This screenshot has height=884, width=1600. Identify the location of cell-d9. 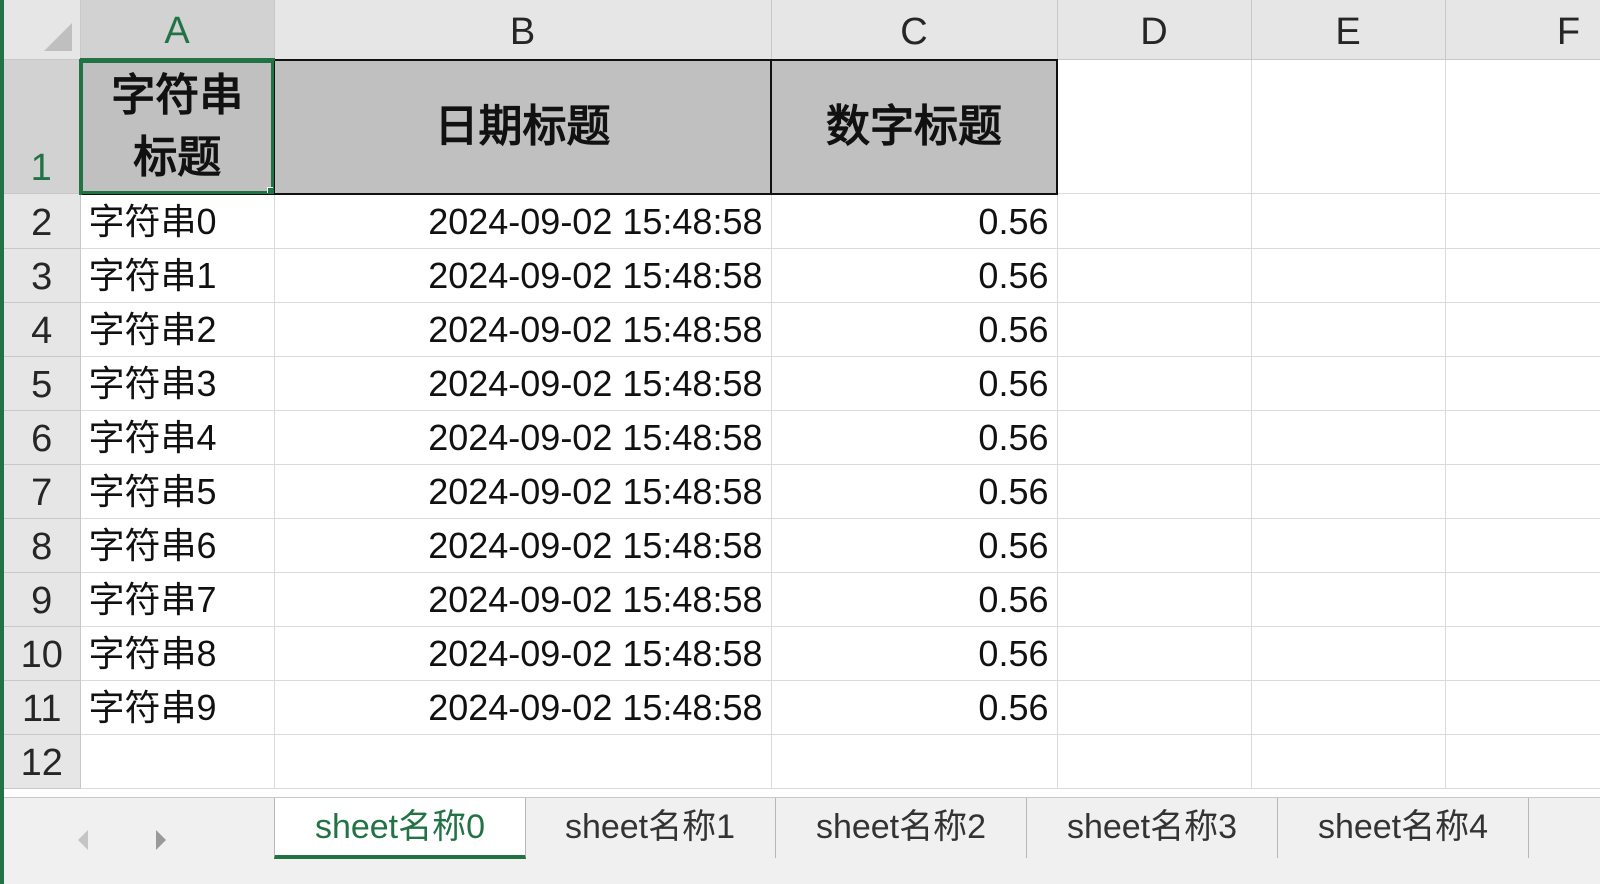
(1154, 599).